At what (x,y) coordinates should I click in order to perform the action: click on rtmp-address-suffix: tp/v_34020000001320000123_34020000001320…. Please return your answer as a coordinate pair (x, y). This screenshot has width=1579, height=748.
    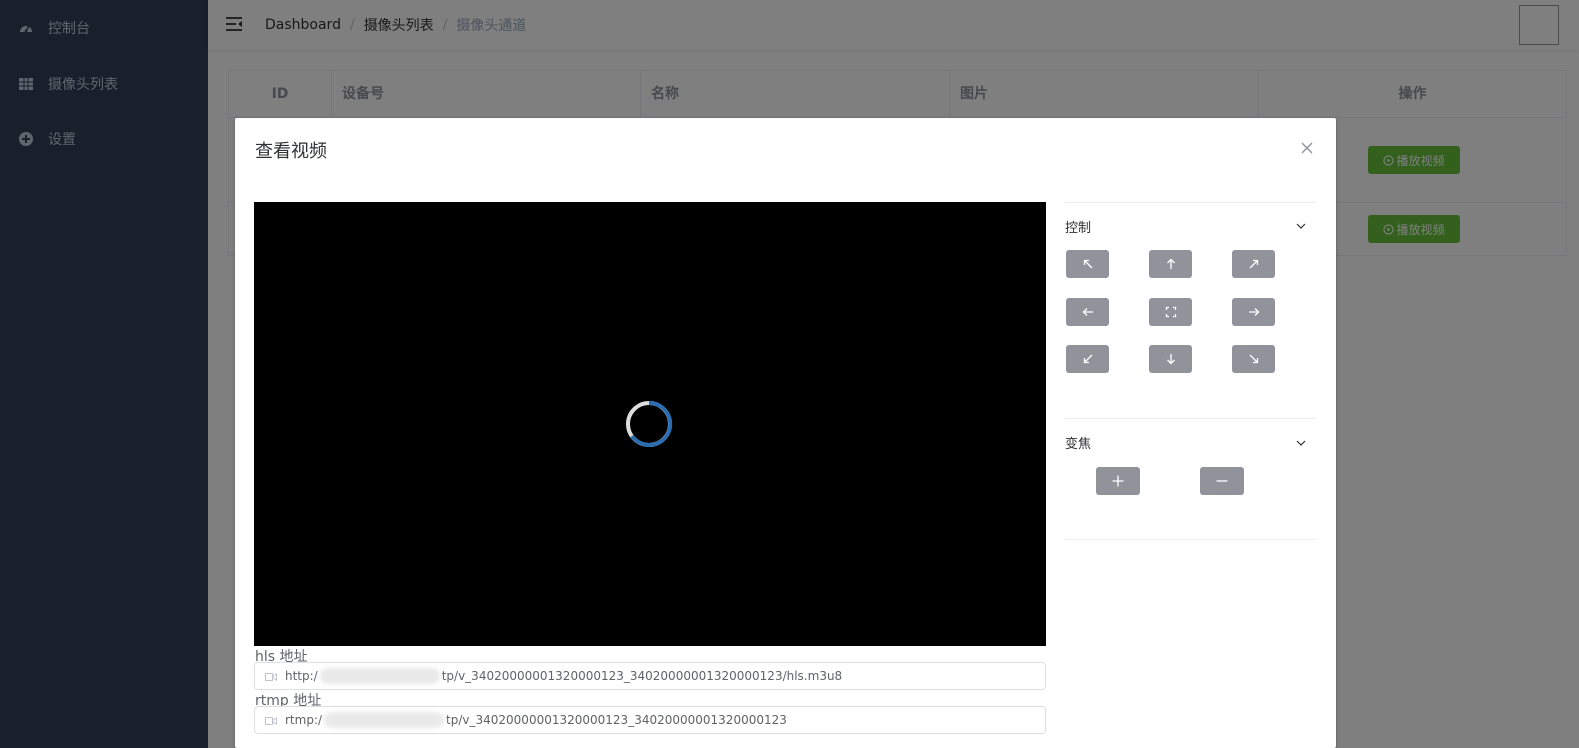
    Looking at the image, I should click on (616, 720).